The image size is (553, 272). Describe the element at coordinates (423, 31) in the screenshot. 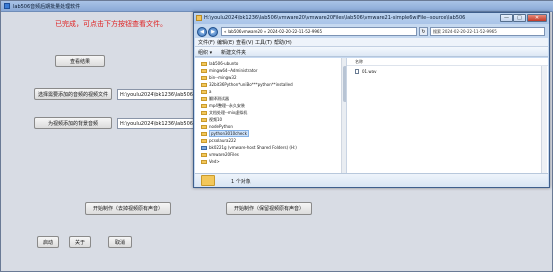

I see `refresh-icon: ↻` at that location.